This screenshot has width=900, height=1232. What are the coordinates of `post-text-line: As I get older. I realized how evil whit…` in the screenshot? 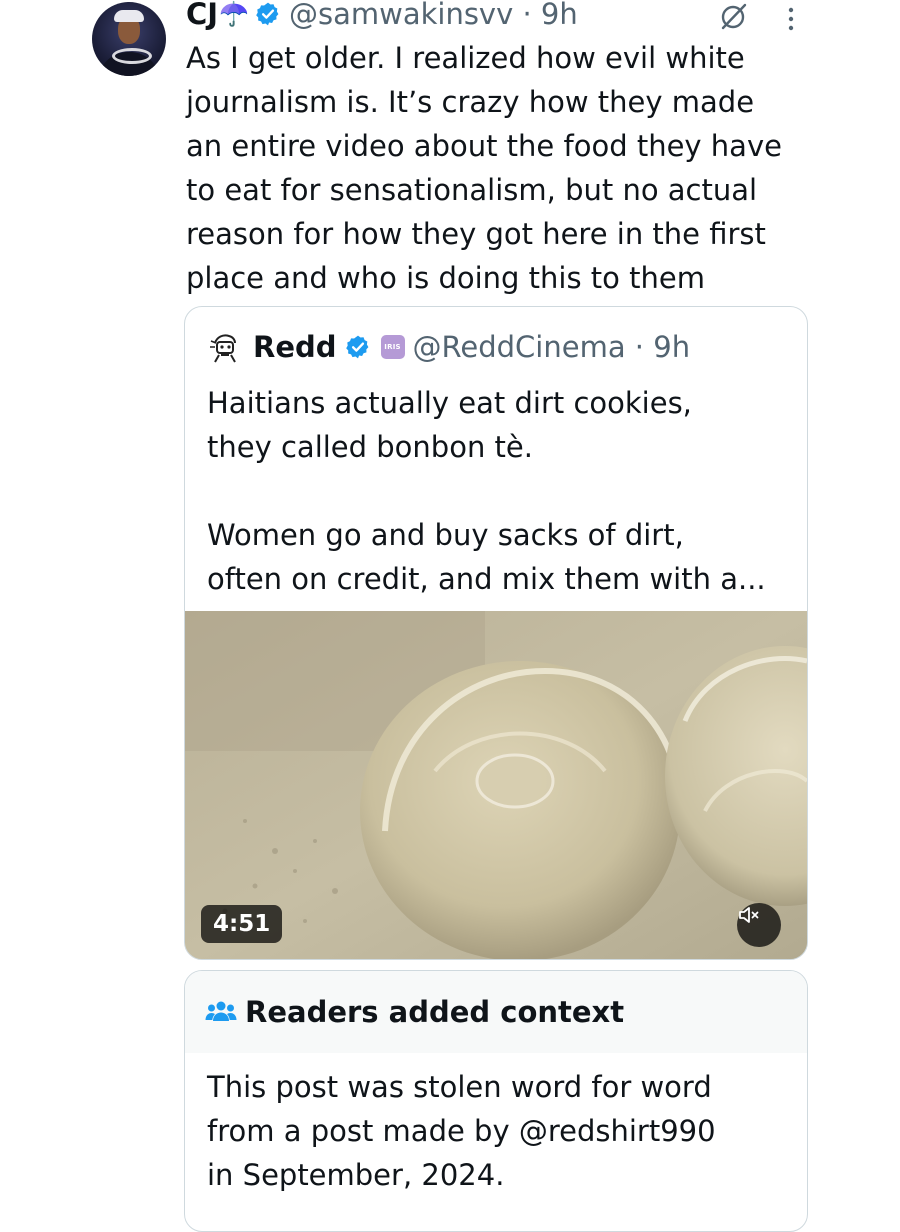 It's located at (465, 58).